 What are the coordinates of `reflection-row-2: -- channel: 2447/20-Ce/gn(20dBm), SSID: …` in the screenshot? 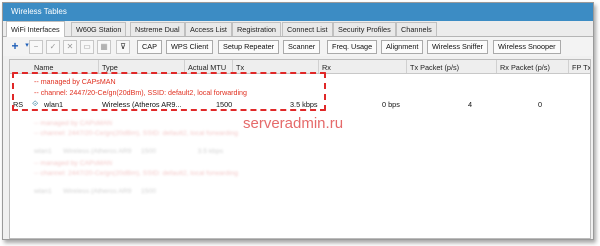 It's located at (136, 133).